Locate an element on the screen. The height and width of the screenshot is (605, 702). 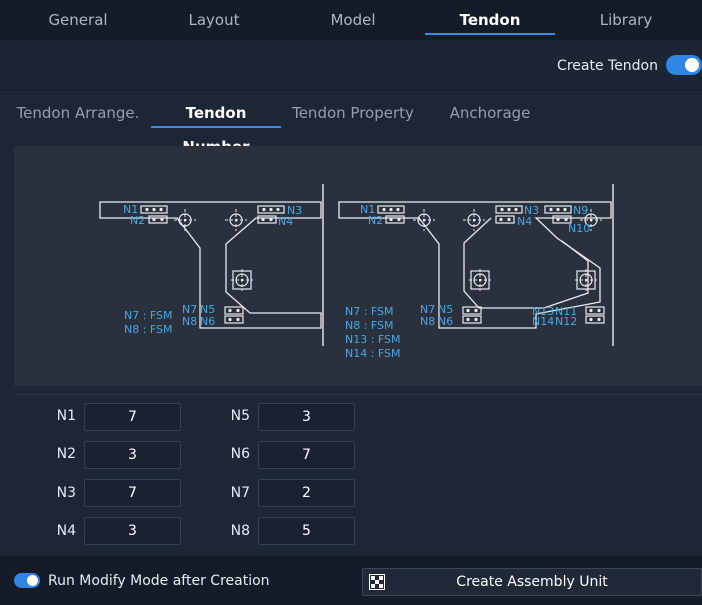
tendon-number-input-n5 is located at coordinates (306, 417).